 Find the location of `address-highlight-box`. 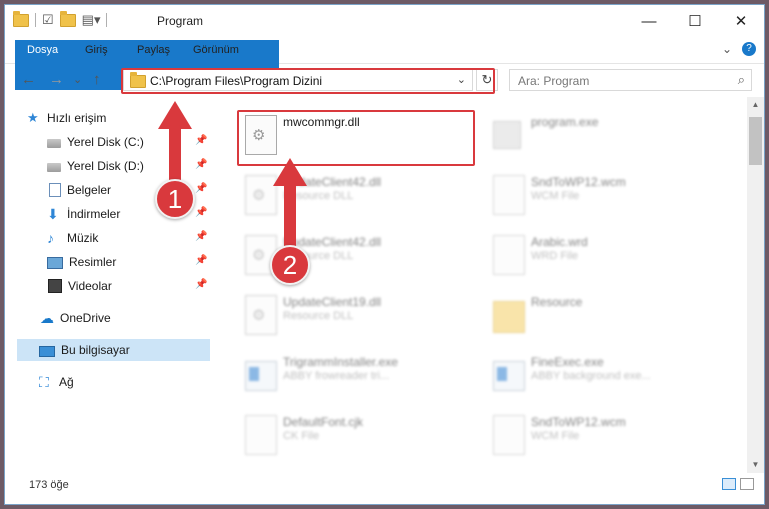

address-highlight-box is located at coordinates (308, 81).